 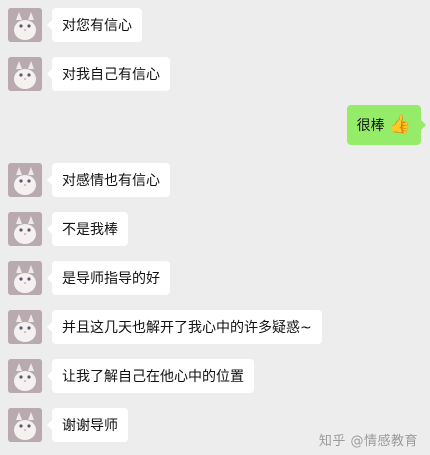 What do you see at coordinates (386, 125) in the screenshot?
I see `message-bubble-self: 很棒 👍` at bounding box center [386, 125].